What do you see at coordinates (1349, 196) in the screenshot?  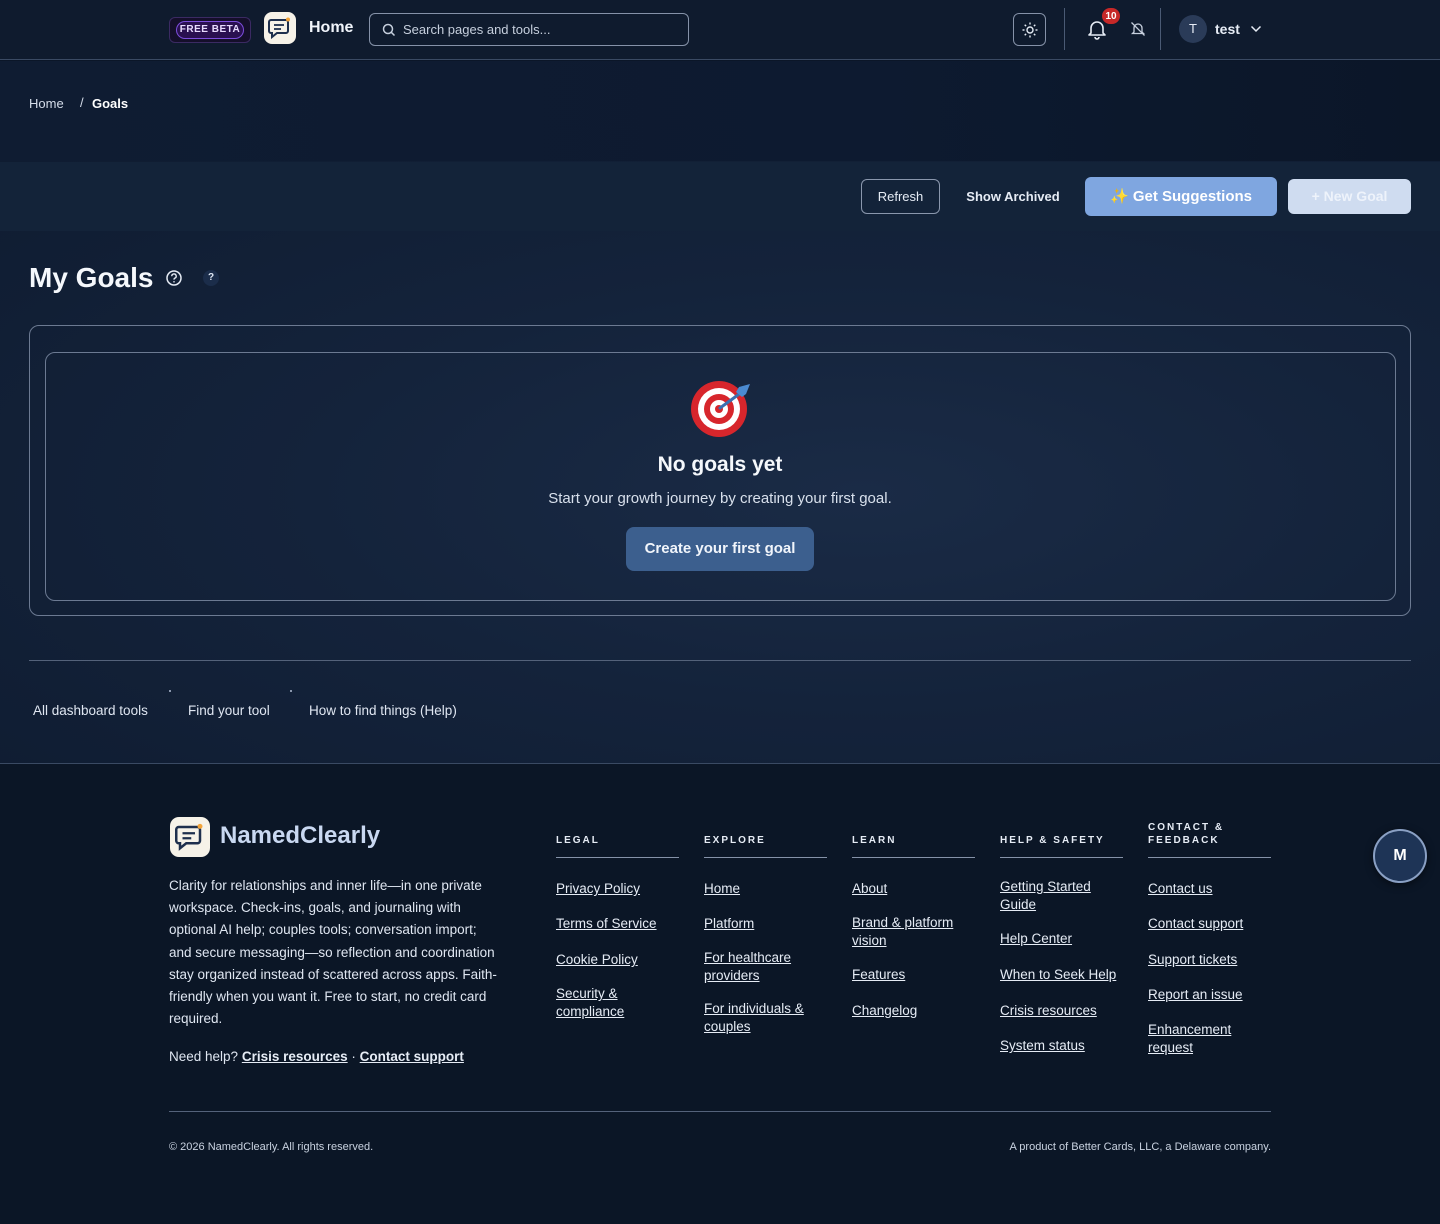 I see `new-goal-button: + New Goal` at bounding box center [1349, 196].